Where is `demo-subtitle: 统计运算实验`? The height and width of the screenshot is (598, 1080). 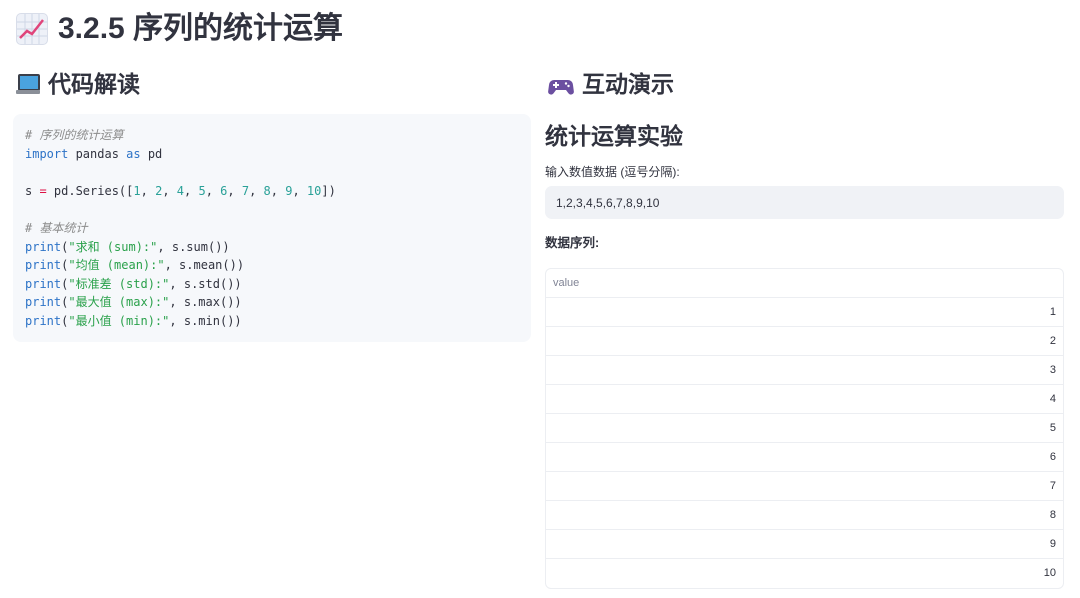
demo-subtitle: 统计运算实验 is located at coordinates (614, 136).